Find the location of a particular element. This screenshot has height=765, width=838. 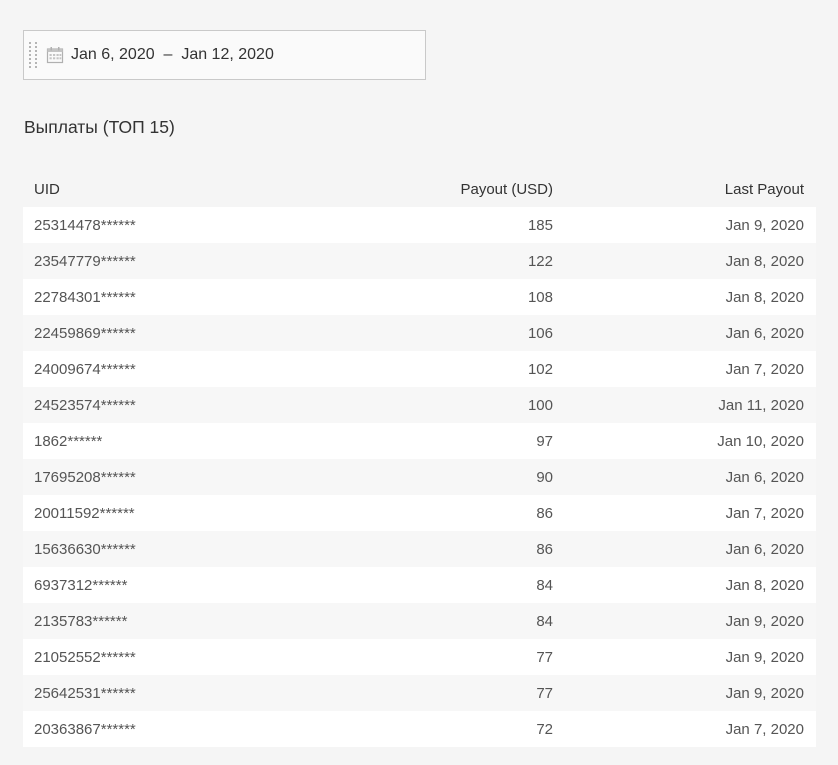

cell-payout: 108 is located at coordinates (540, 297).